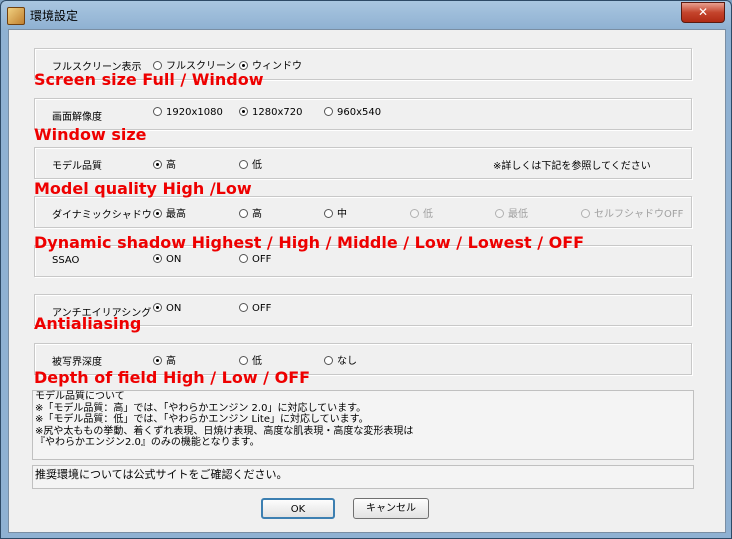 This screenshot has width=732, height=539. What do you see at coordinates (143, 188) in the screenshot?
I see `annotation-model-quality: Model quality High /Low` at bounding box center [143, 188].